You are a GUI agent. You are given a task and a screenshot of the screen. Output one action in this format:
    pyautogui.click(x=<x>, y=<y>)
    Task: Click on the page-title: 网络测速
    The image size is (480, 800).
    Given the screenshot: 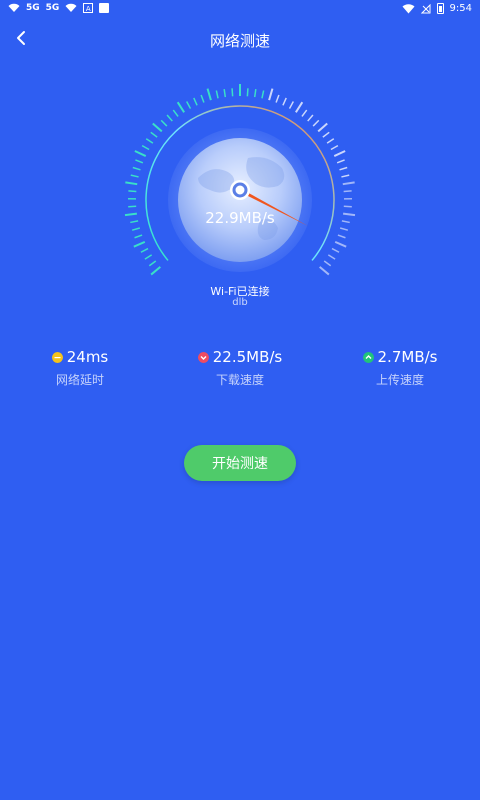 What is the action you would take?
    pyautogui.click(x=239, y=41)
    